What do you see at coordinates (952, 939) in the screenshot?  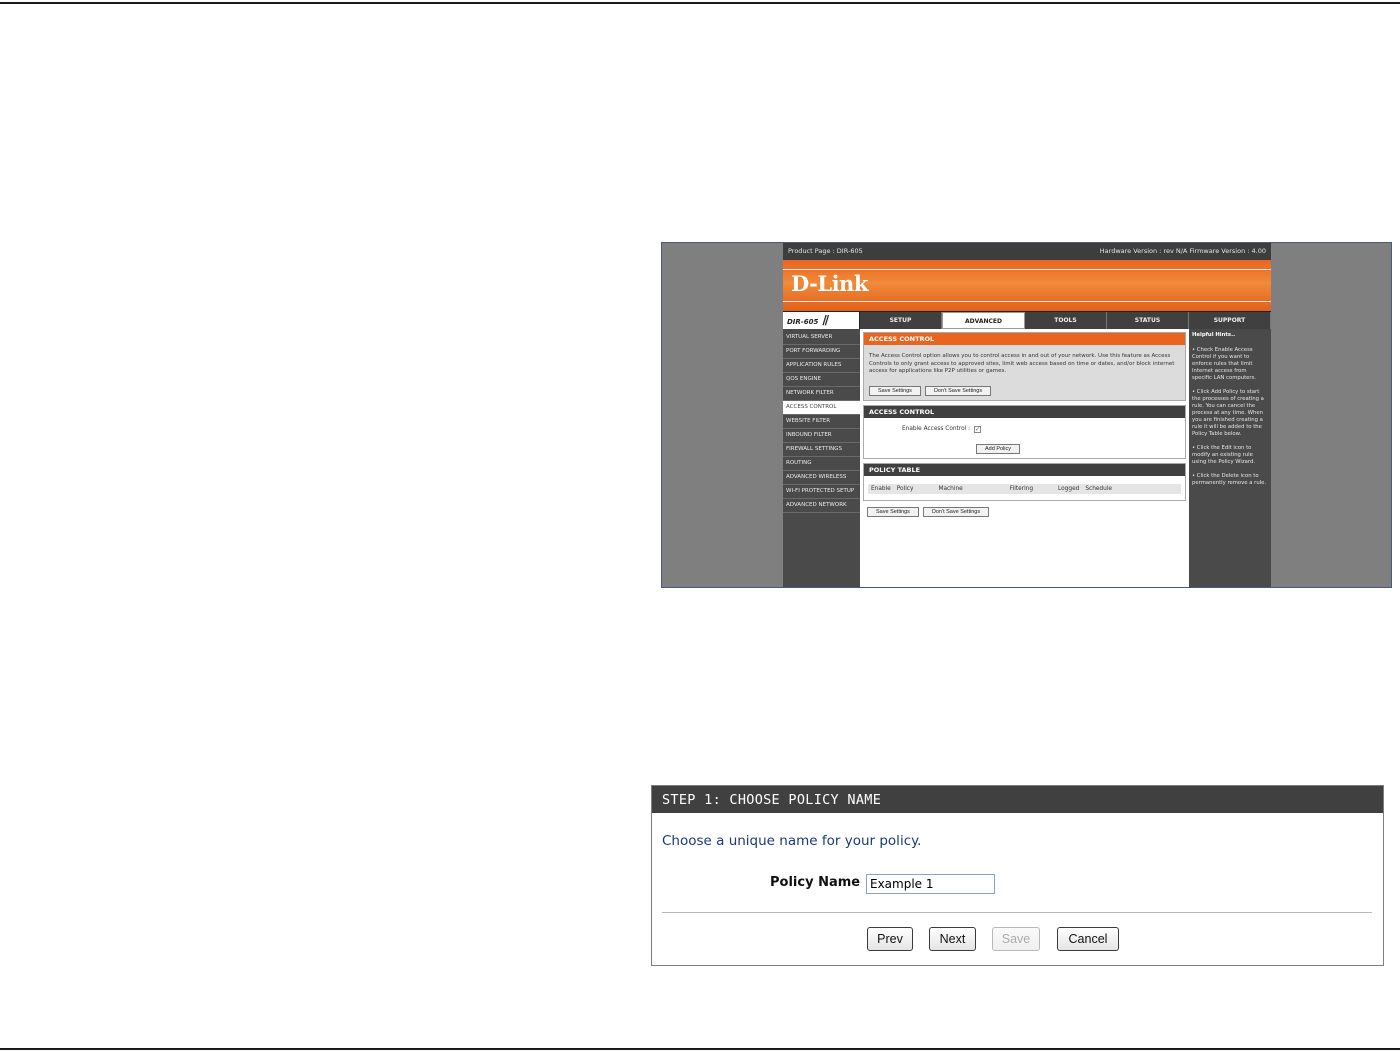 I see `next-button: Next` at bounding box center [952, 939].